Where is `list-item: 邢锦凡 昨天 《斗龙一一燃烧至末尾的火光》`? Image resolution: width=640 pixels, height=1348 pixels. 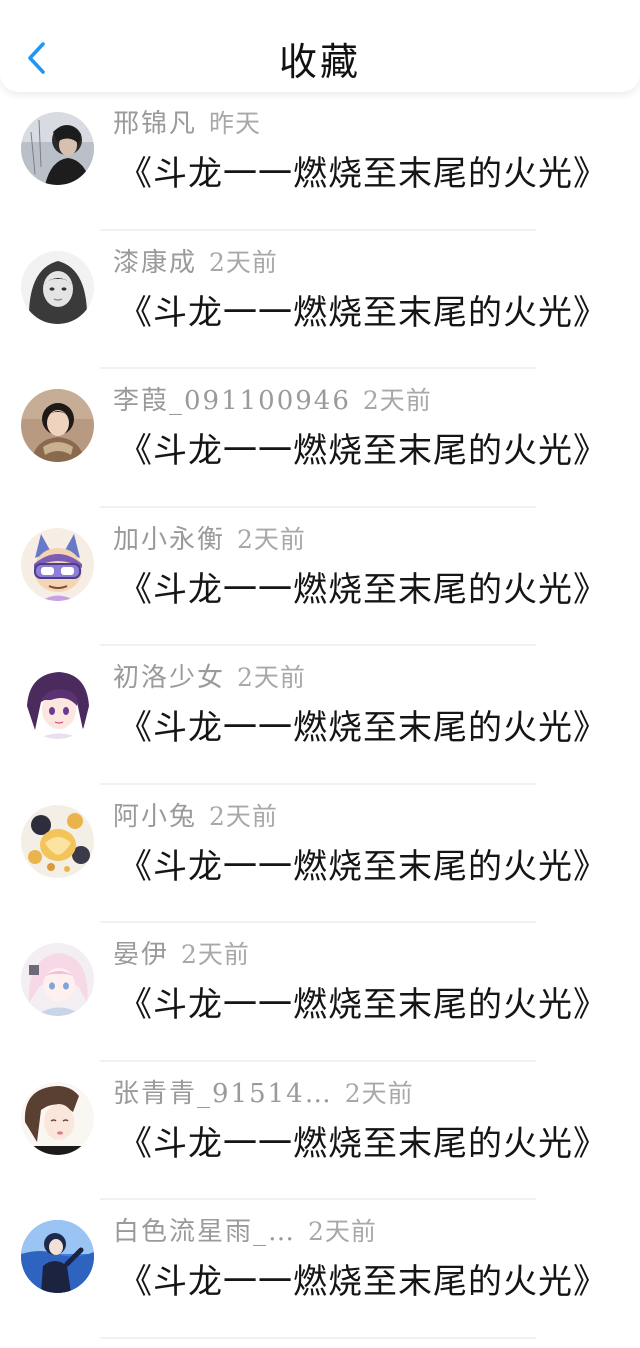
list-item: 邢锦凡 昨天 《斗龙一一燃烧至末尾的火光》 is located at coordinates (320, 161).